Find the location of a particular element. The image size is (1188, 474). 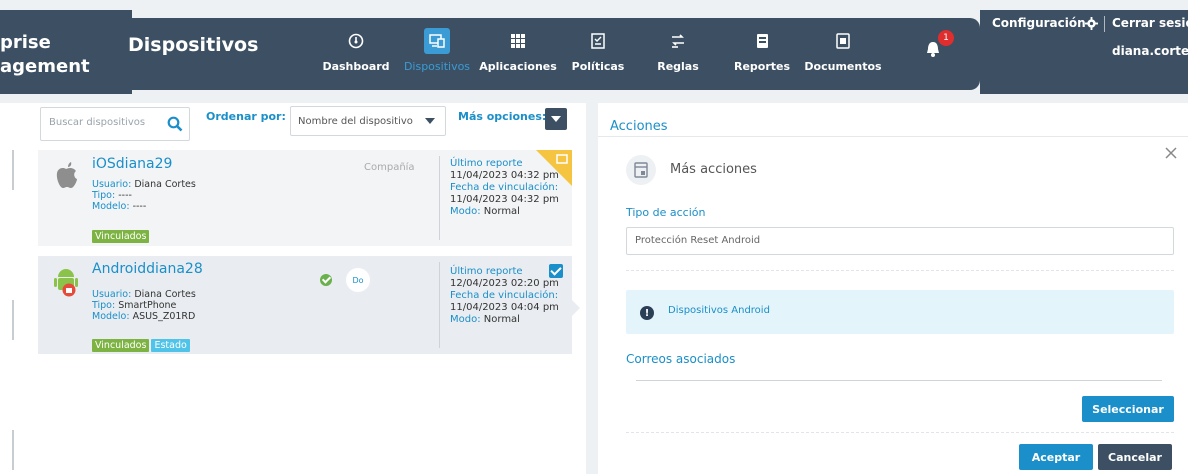

sort-select: Nombre del dispositivo is located at coordinates (368, 121).